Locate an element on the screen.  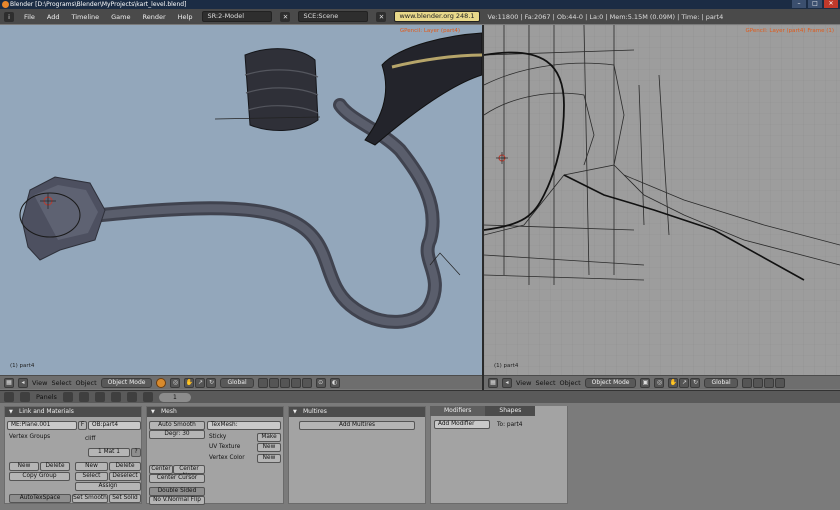
fake-user-button: F is located at coordinates (82, 425).